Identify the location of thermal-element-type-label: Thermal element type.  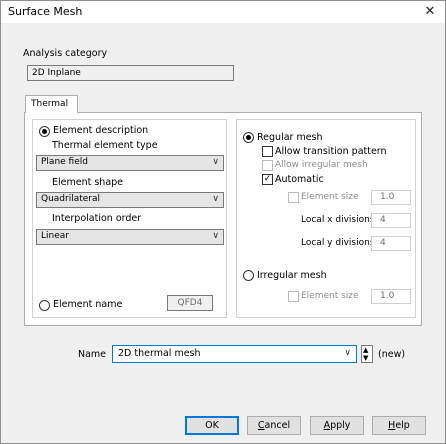
(105, 145).